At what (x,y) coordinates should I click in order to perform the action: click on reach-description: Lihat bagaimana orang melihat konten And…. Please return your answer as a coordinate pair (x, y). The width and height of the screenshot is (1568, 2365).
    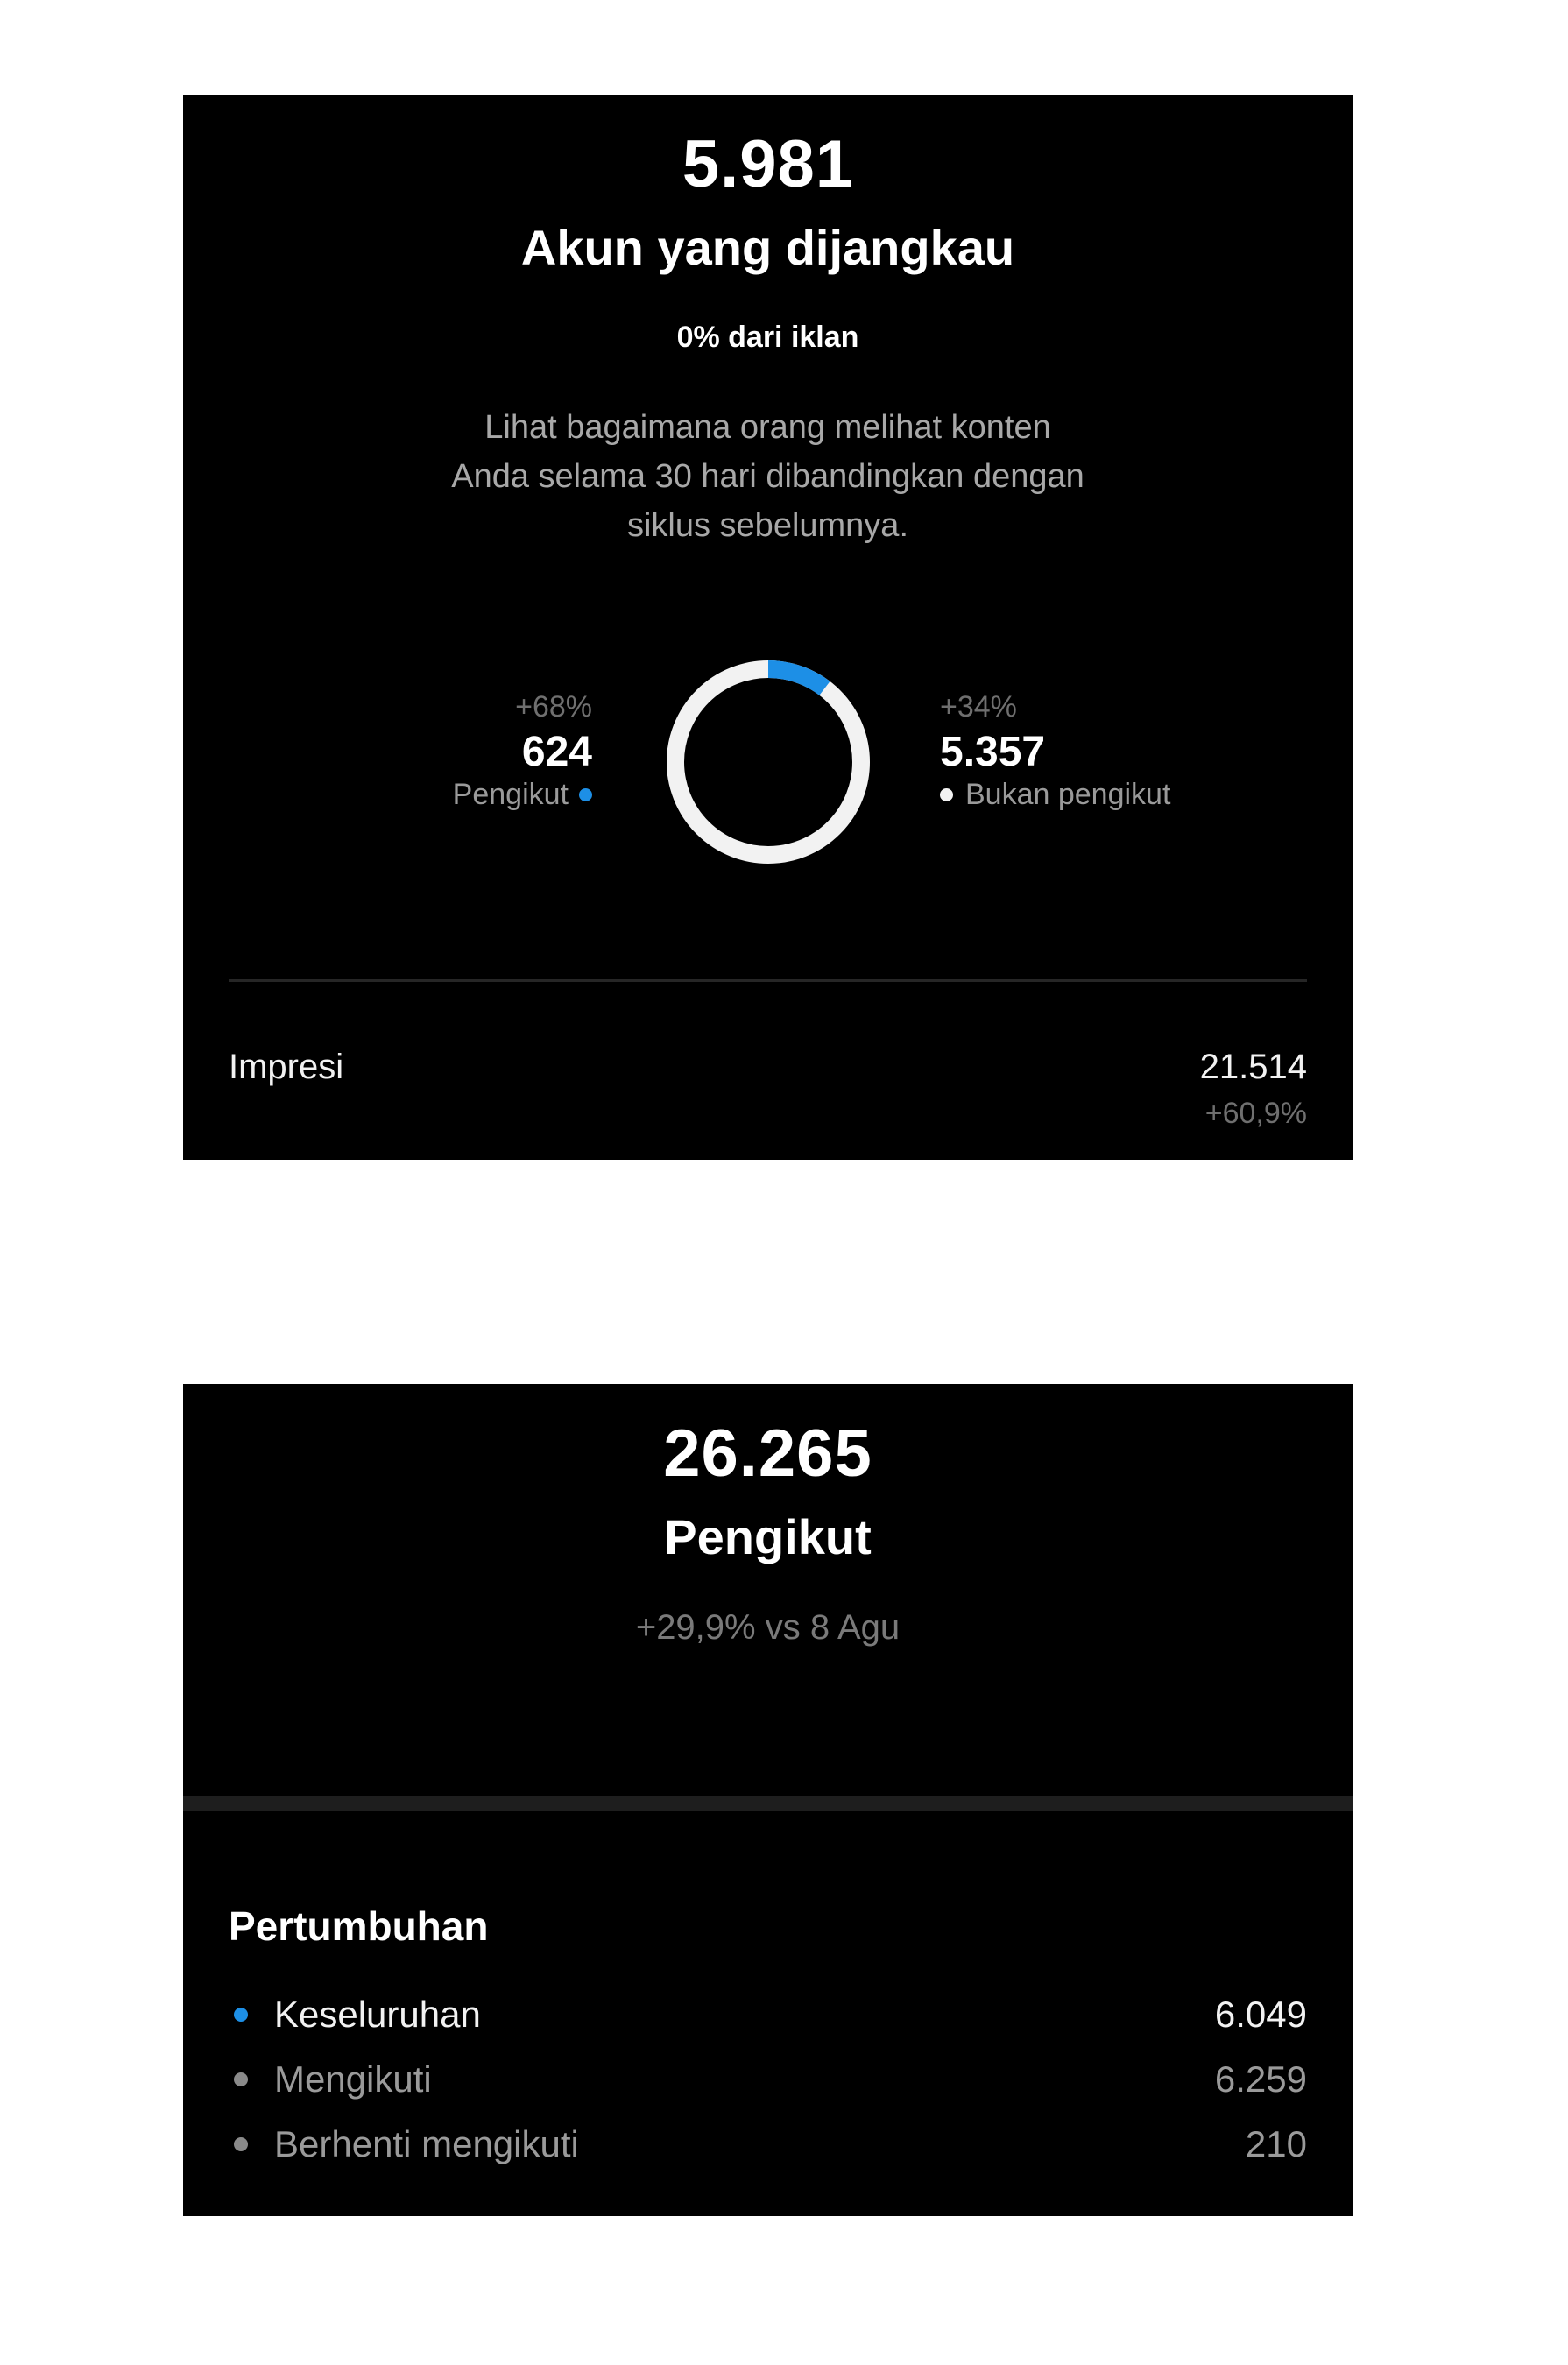
    Looking at the image, I should click on (767, 476).